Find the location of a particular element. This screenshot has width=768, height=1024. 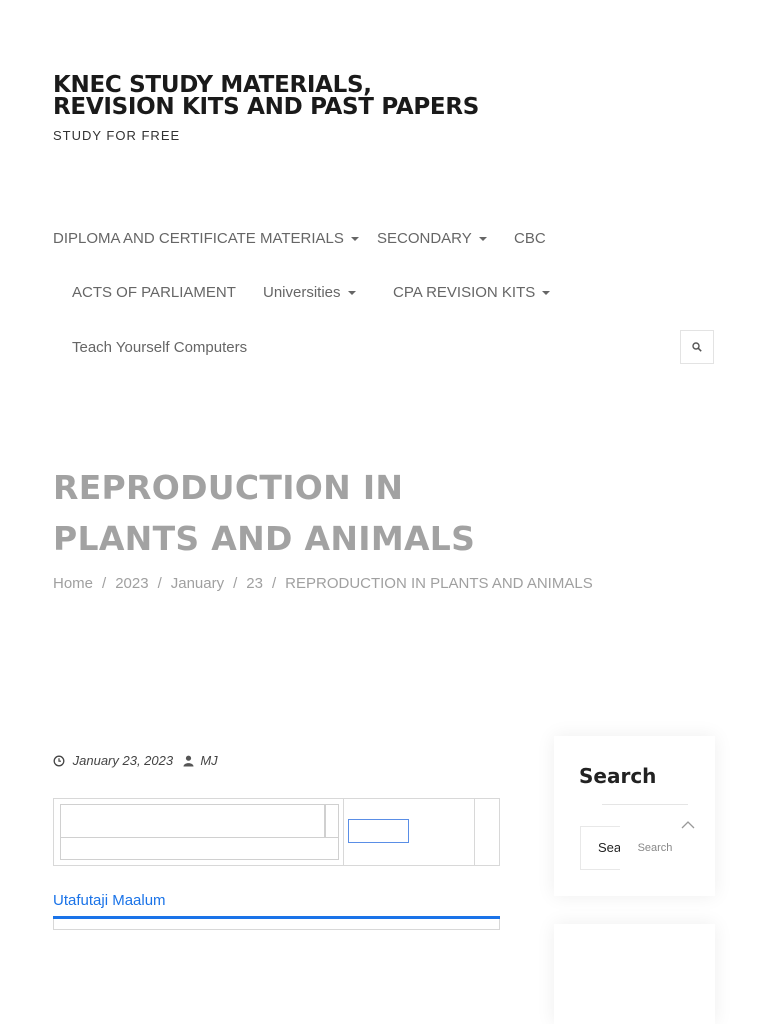

post-author: MJ is located at coordinates (208, 760).